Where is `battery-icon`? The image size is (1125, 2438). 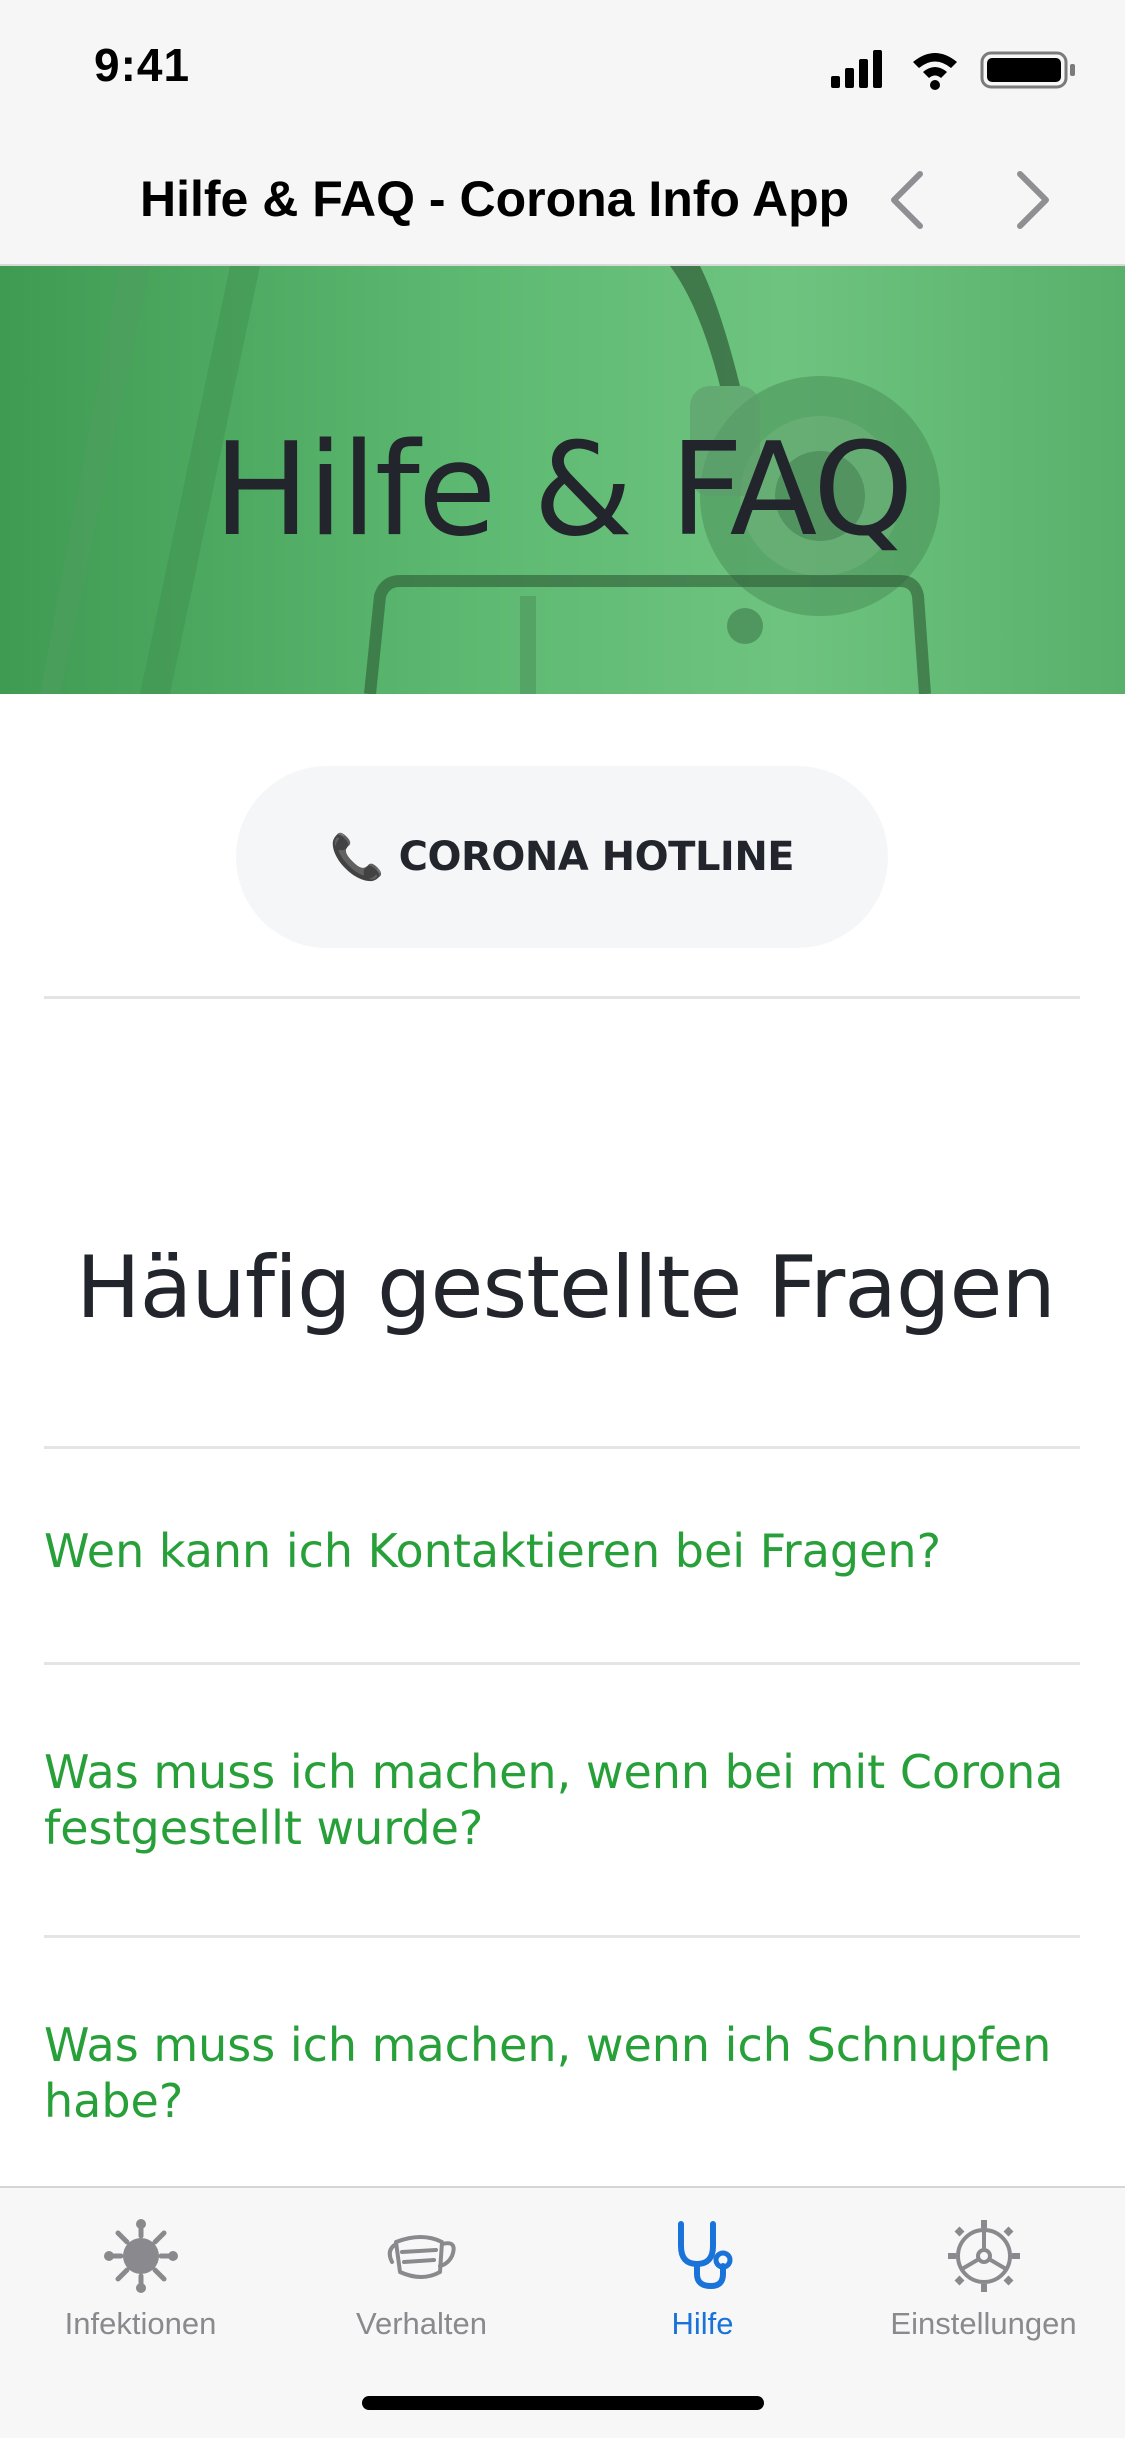 battery-icon is located at coordinates (1027, 70).